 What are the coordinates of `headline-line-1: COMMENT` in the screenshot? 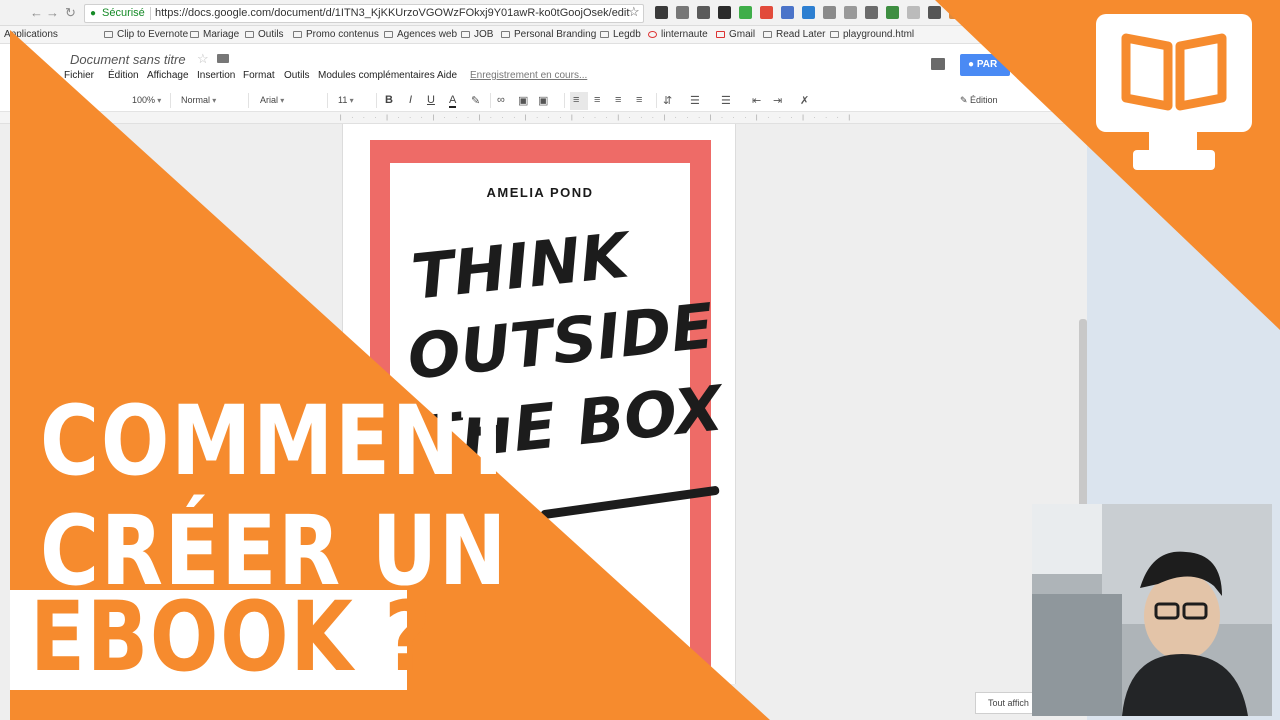 It's located at (279, 441).